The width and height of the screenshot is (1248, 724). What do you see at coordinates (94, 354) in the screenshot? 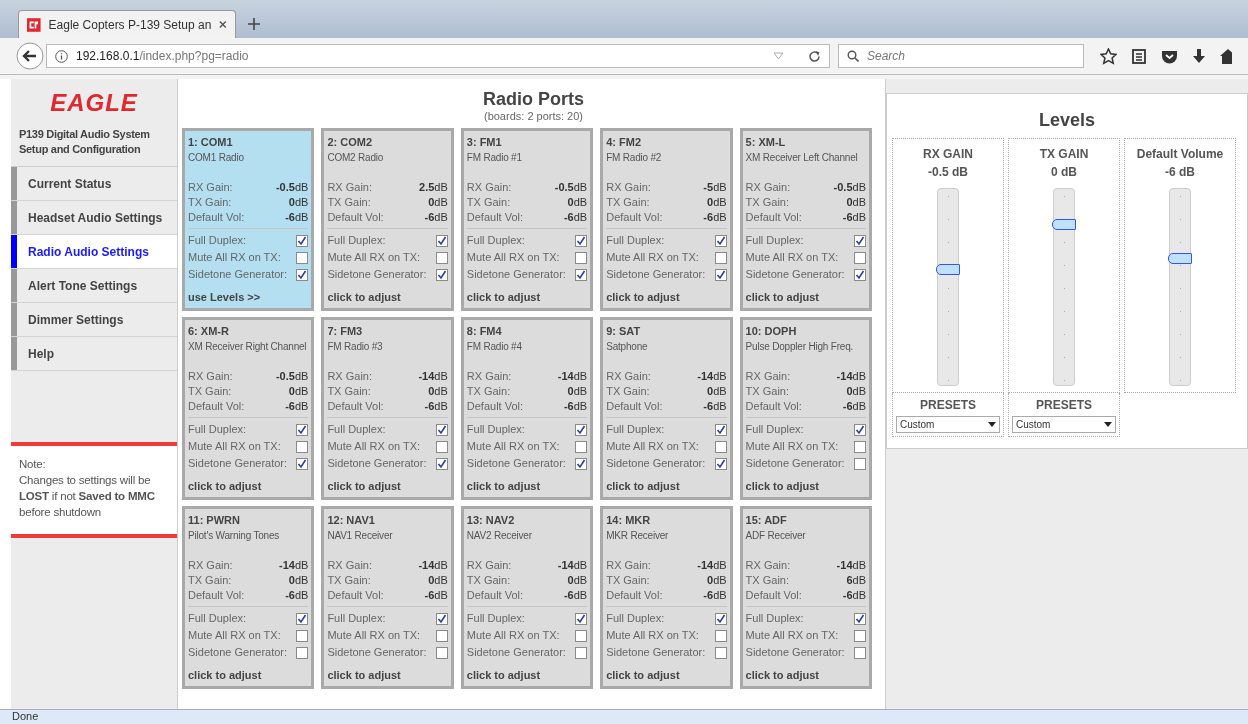
I see `nav-item: Help` at bounding box center [94, 354].